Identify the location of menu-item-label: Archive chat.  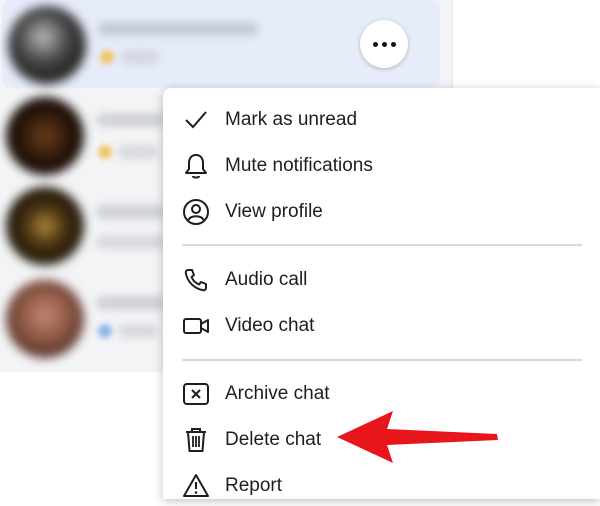
(277, 393).